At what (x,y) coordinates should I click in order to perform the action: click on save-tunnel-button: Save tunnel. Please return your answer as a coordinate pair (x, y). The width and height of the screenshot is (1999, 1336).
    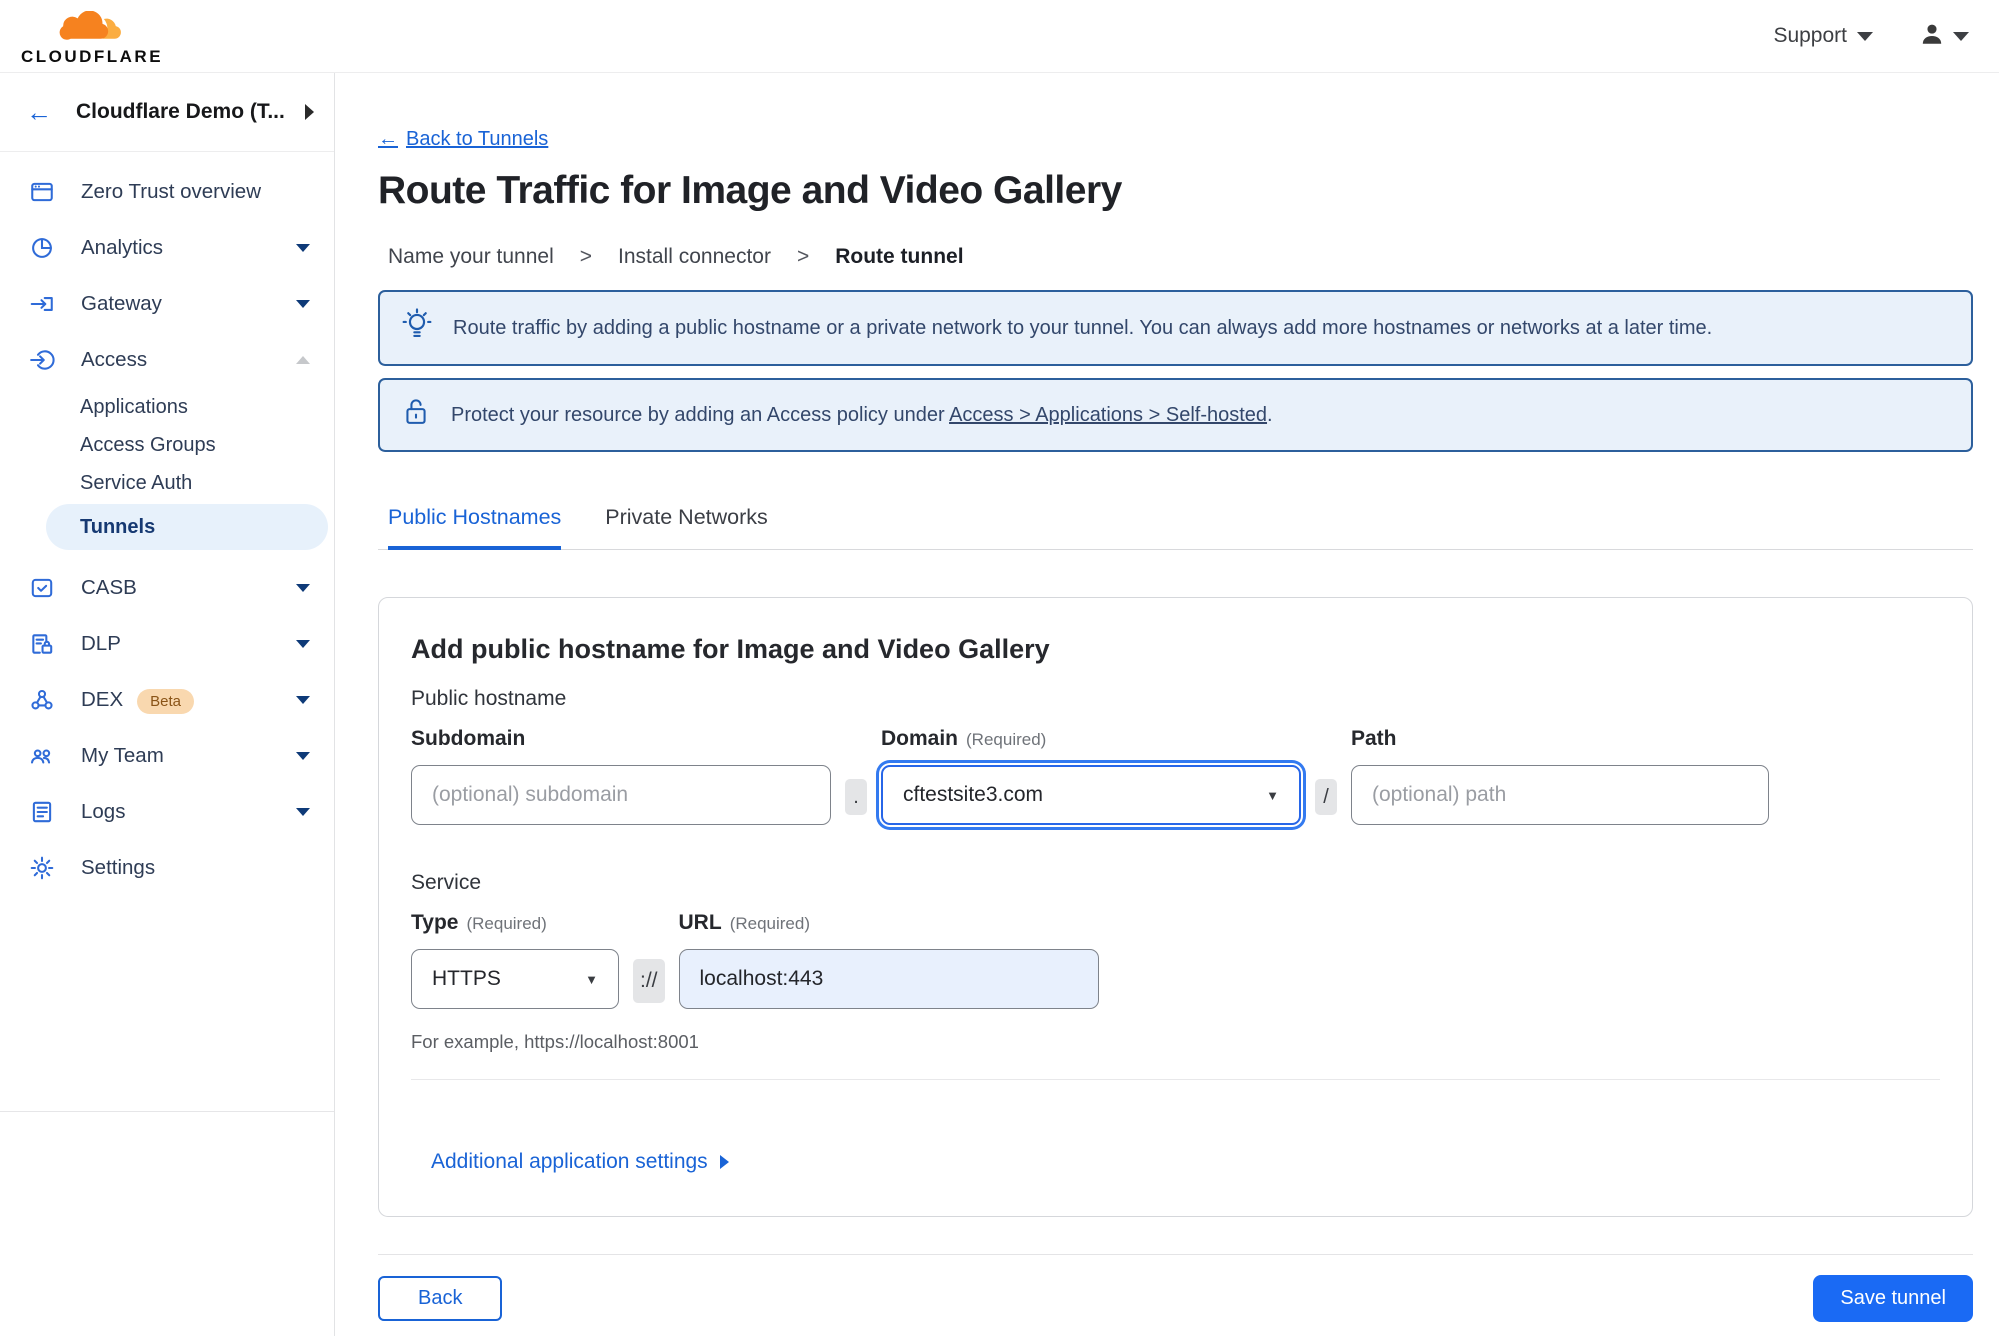
    Looking at the image, I should click on (1893, 1298).